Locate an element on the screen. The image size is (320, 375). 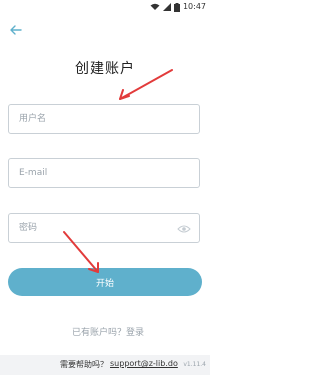
password-field is located at coordinates (104, 228).